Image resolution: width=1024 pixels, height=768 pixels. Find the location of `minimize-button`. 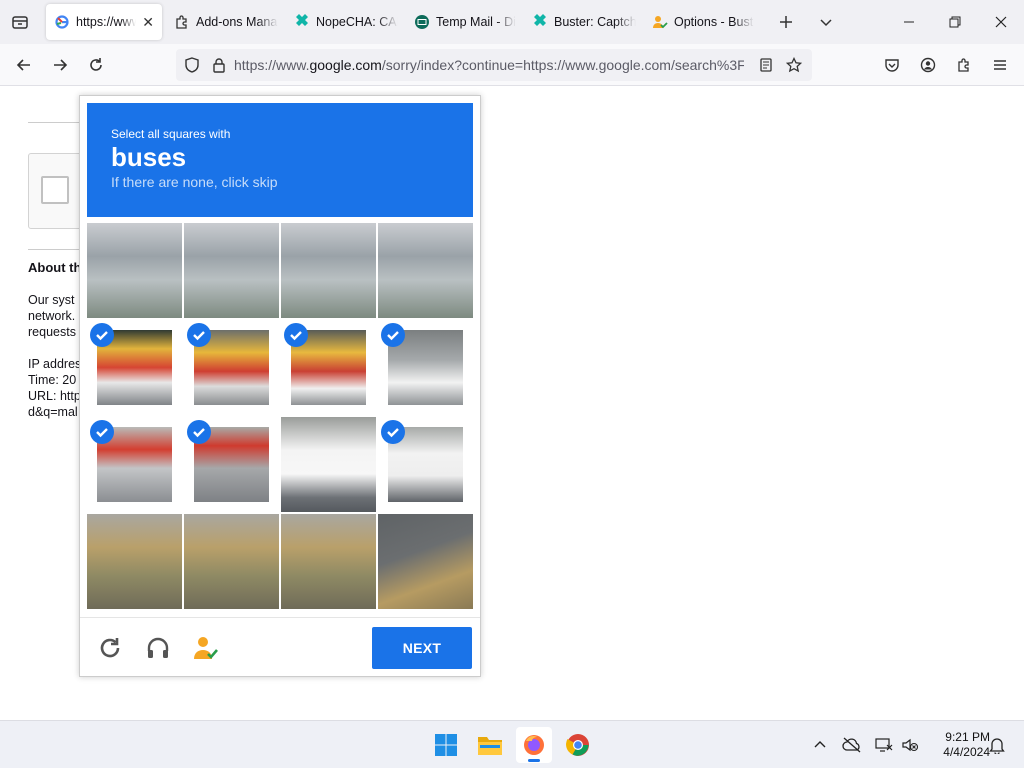

minimize-button is located at coordinates (909, 22).